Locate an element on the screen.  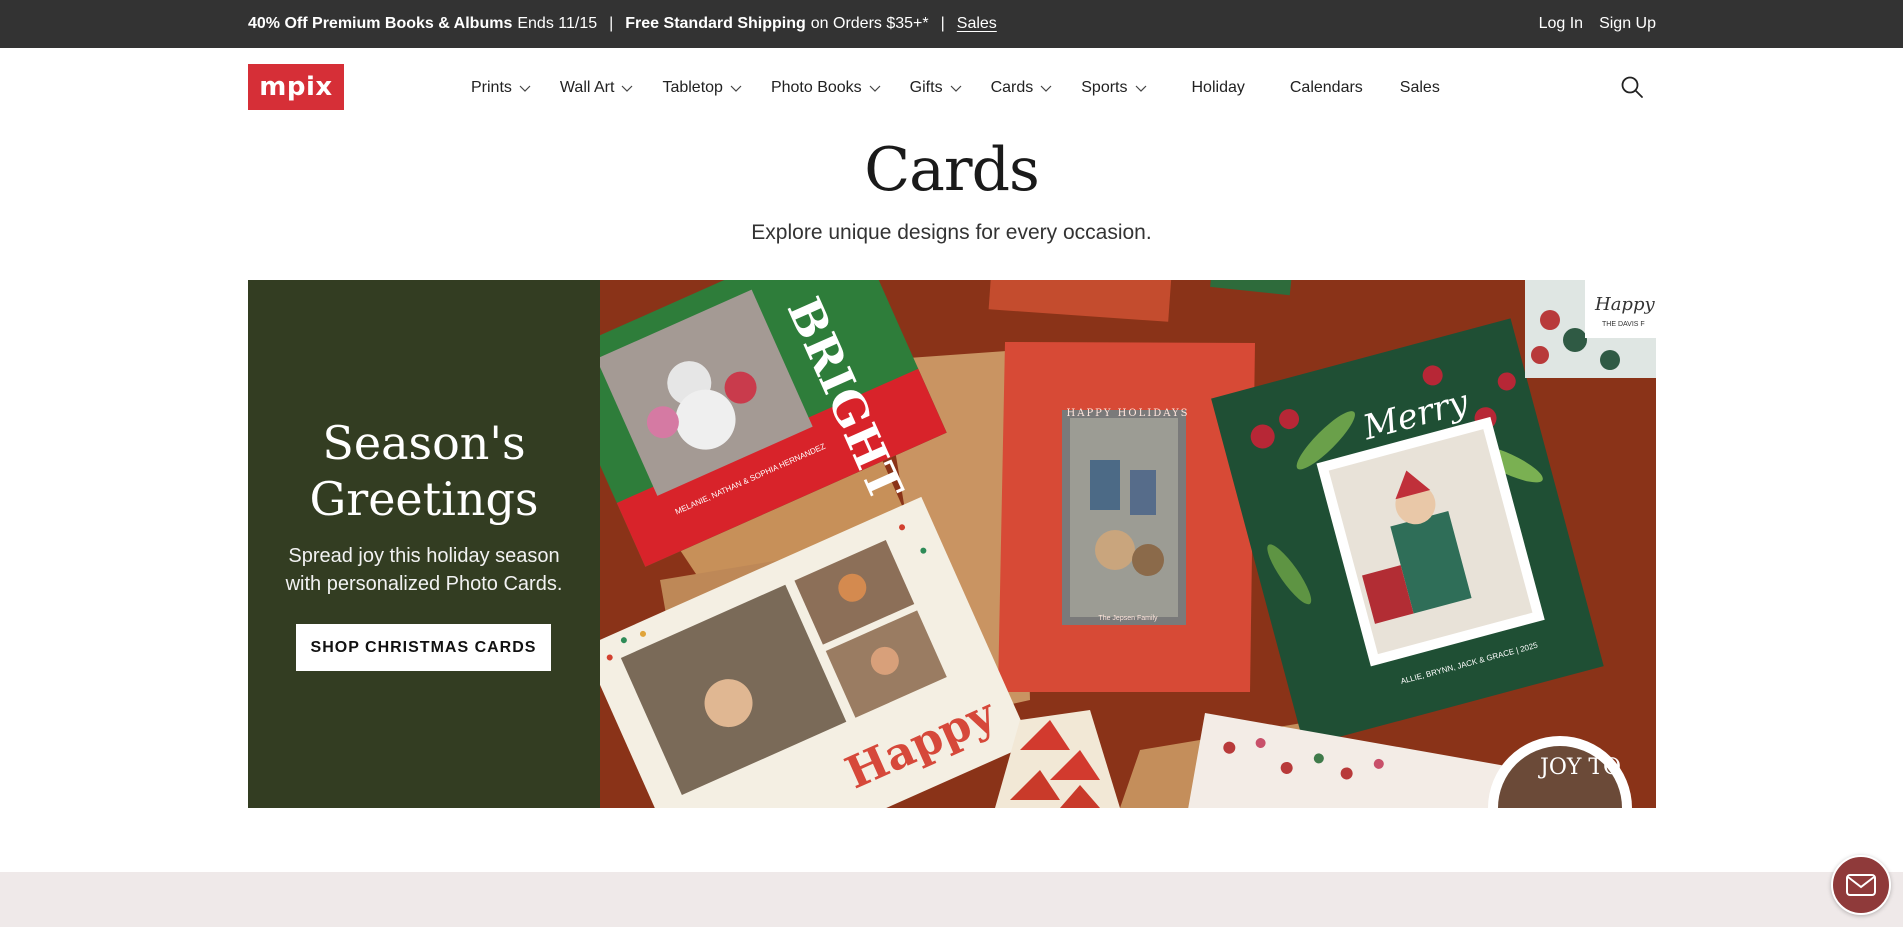
promo-offer-rest: Ends 11/15 is located at coordinates (557, 23).